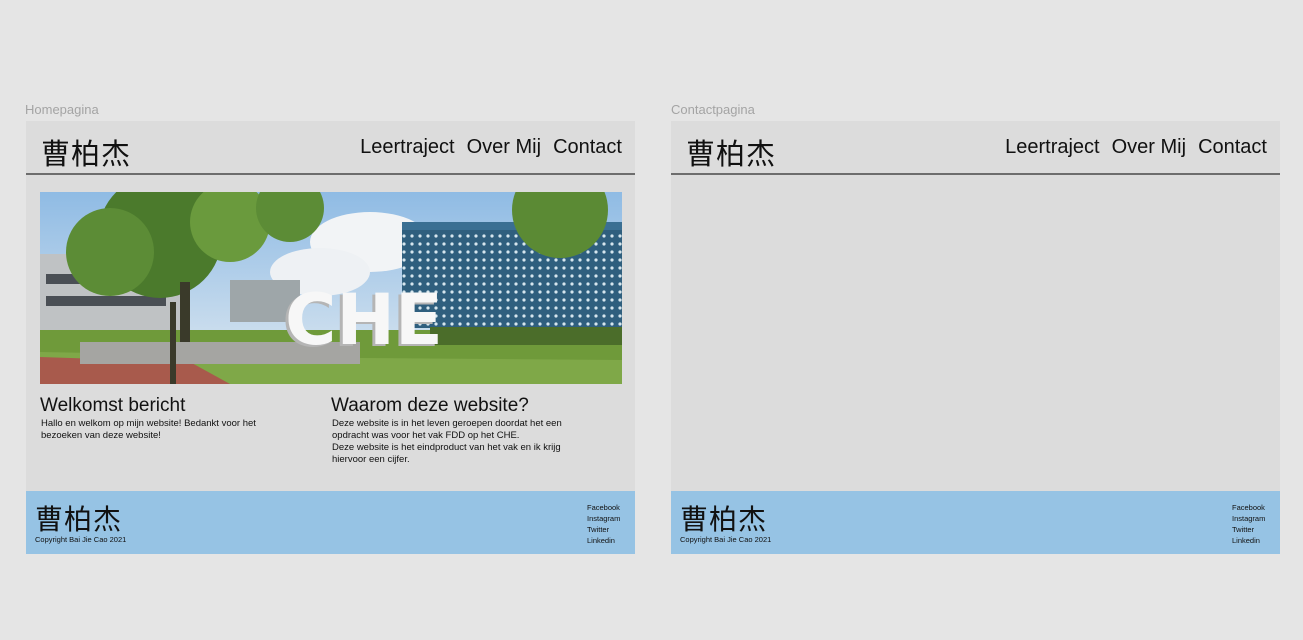 The width and height of the screenshot is (1303, 640). What do you see at coordinates (713, 109) in the screenshot?
I see `contactpage-frame-label: Contactpagina` at bounding box center [713, 109].